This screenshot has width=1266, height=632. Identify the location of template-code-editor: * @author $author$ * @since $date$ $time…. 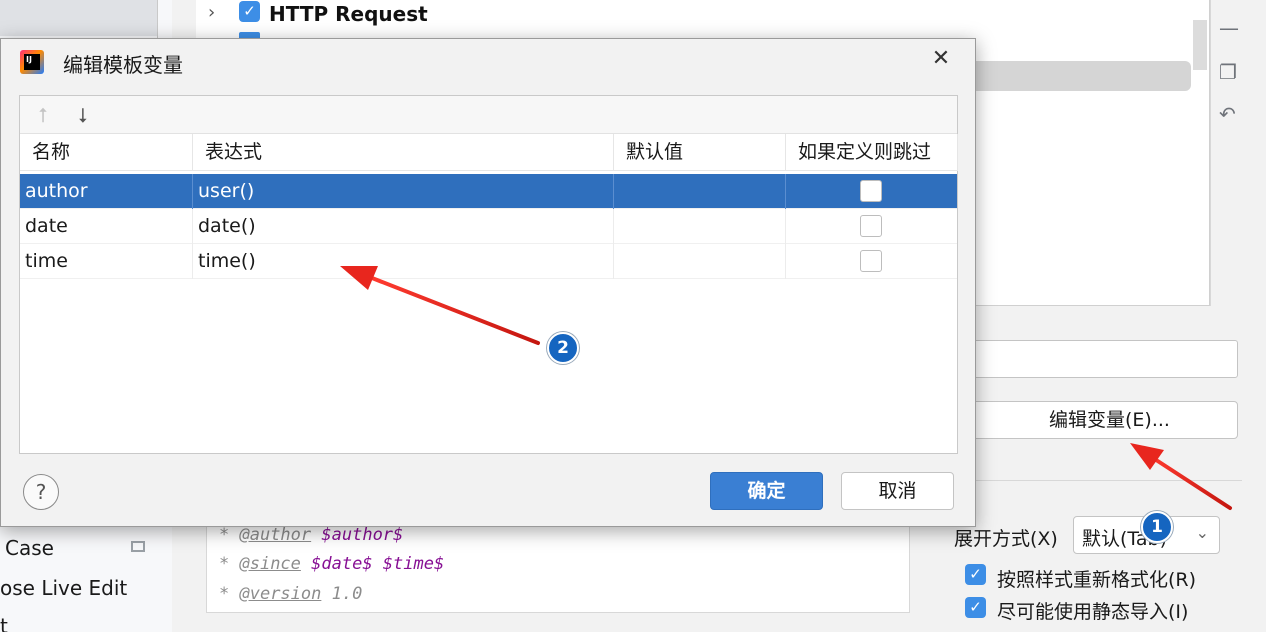
(558, 564).